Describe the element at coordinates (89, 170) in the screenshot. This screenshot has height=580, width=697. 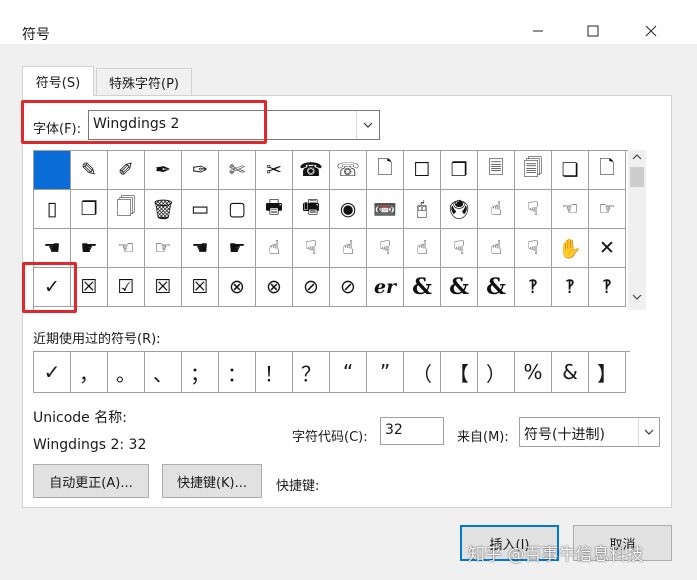
I see `symbol-cell: ✎` at that location.